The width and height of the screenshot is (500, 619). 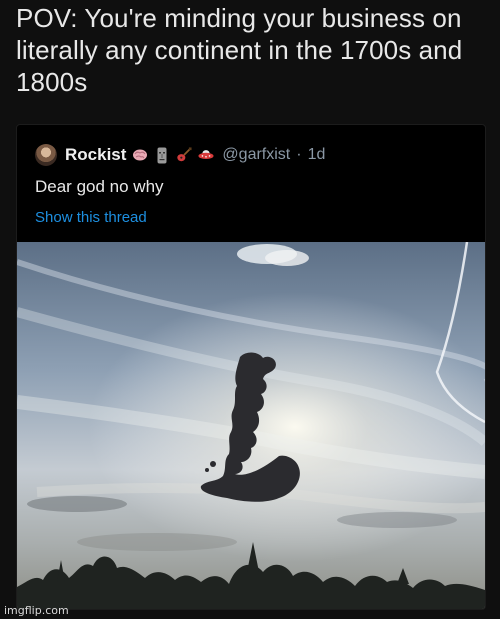 I want to click on display-name: Rockist, so click(x=95, y=155).